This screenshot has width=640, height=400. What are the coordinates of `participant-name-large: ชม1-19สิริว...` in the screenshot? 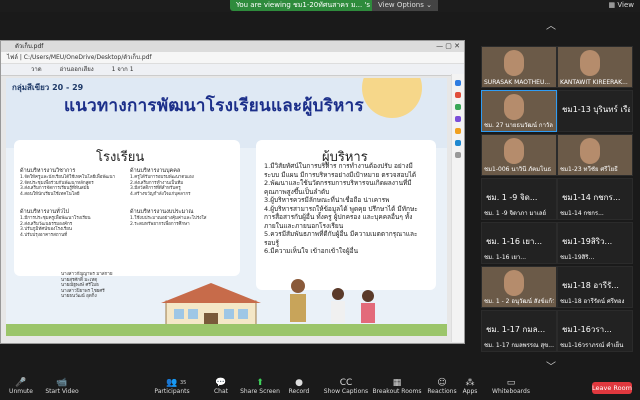 It's located at (587, 241).